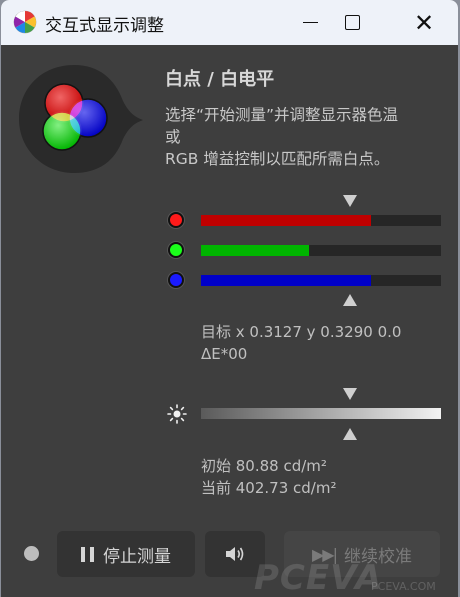 The image size is (460, 597). Describe the element at coordinates (224, 354) in the screenshot. I see `delta-e-label: ΔE*00` at that location.